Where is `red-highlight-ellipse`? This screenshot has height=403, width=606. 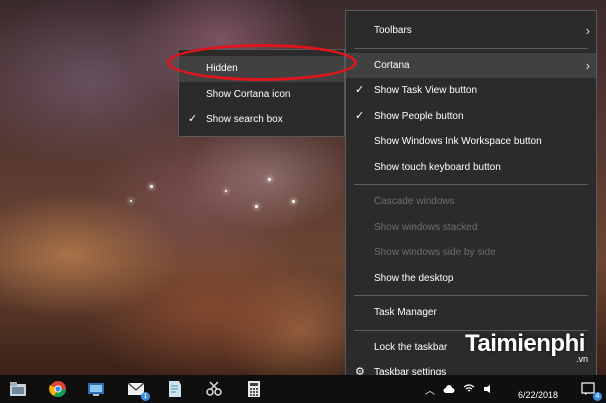
red-highlight-ellipse is located at coordinates (262, 62).